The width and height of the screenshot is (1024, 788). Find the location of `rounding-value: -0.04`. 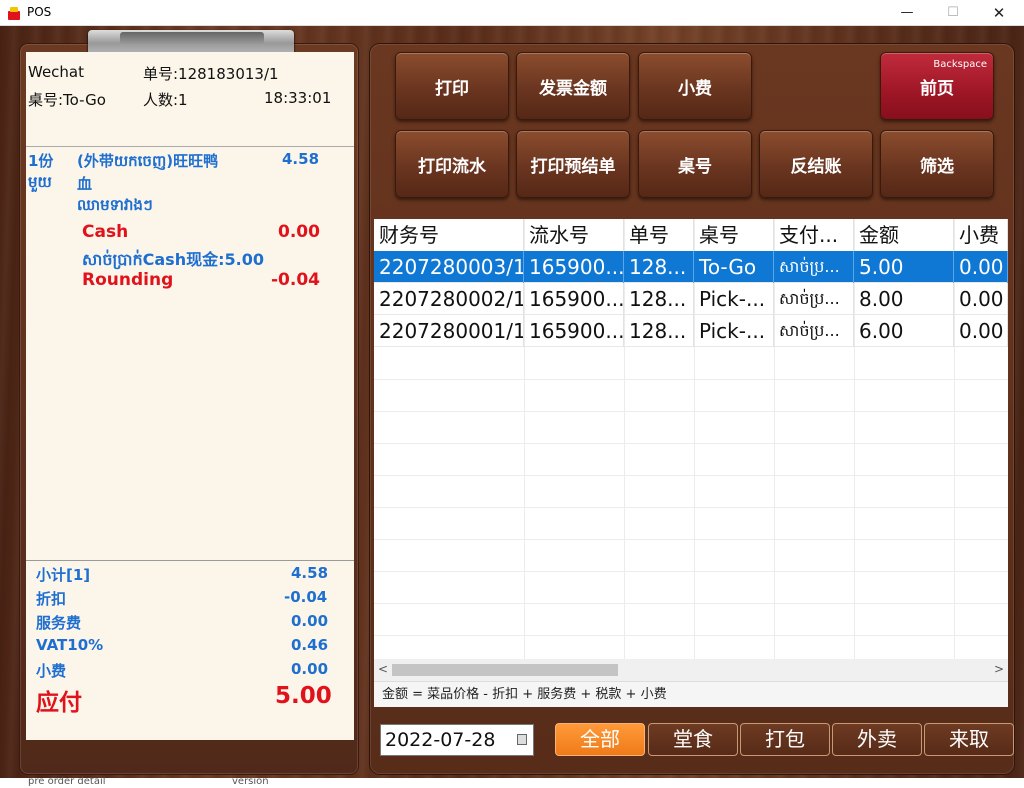

rounding-value: -0.04 is located at coordinates (295, 280).